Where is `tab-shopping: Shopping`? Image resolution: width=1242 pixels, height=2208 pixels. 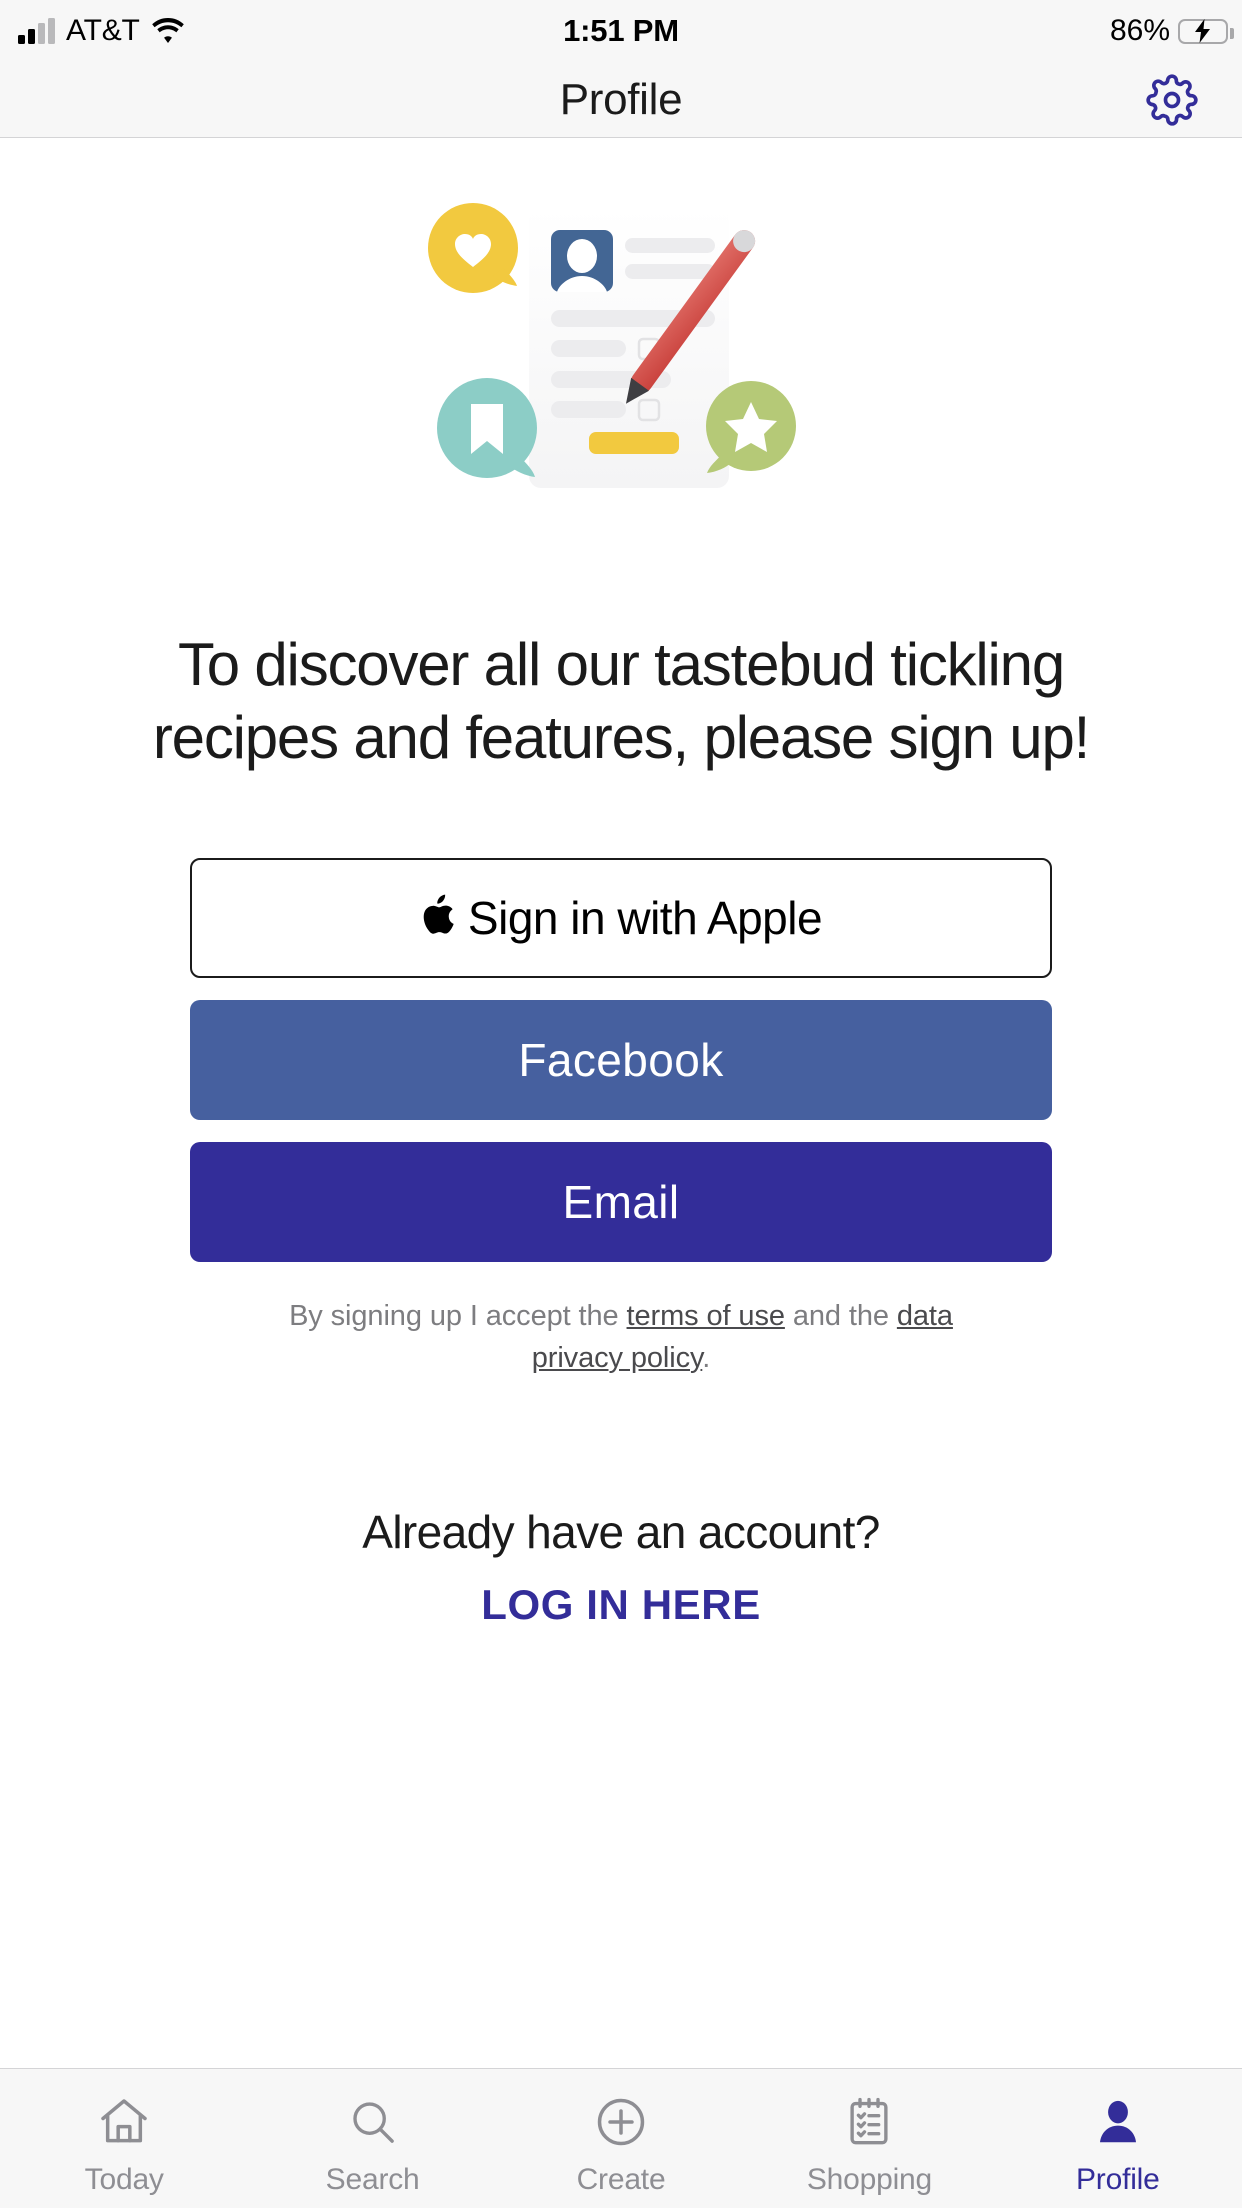 tab-shopping: Shopping is located at coordinates (869, 2144).